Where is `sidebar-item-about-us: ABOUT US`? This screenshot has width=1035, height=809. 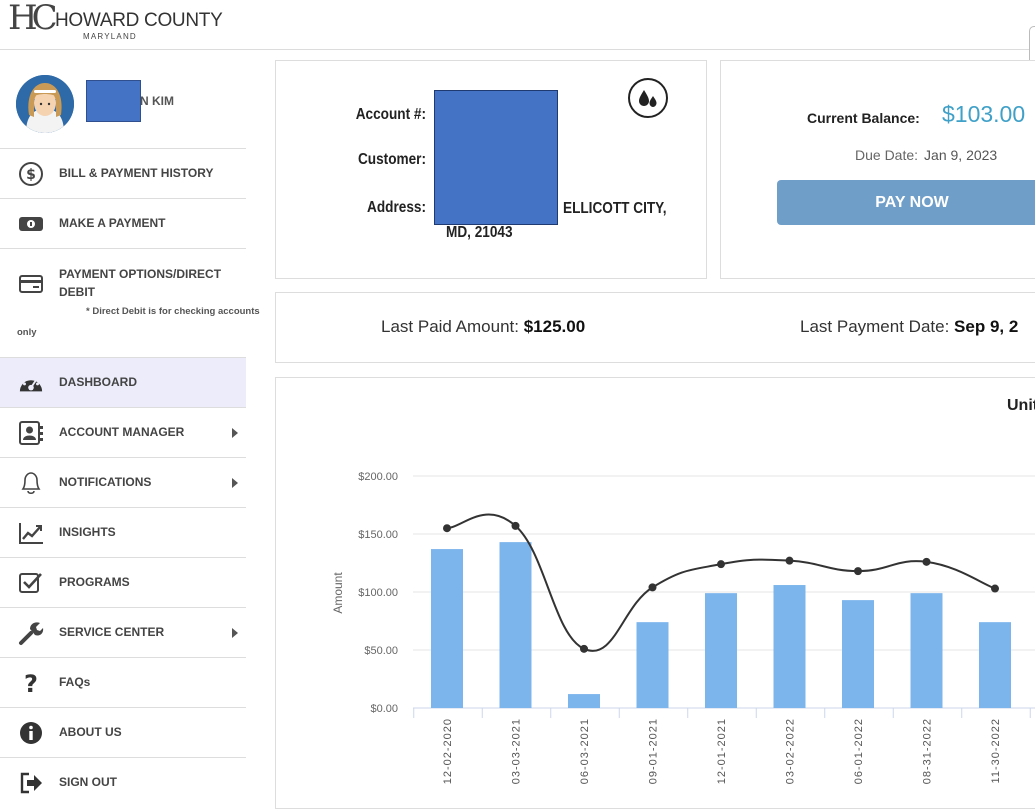 sidebar-item-about-us: ABOUT US is located at coordinates (123, 733).